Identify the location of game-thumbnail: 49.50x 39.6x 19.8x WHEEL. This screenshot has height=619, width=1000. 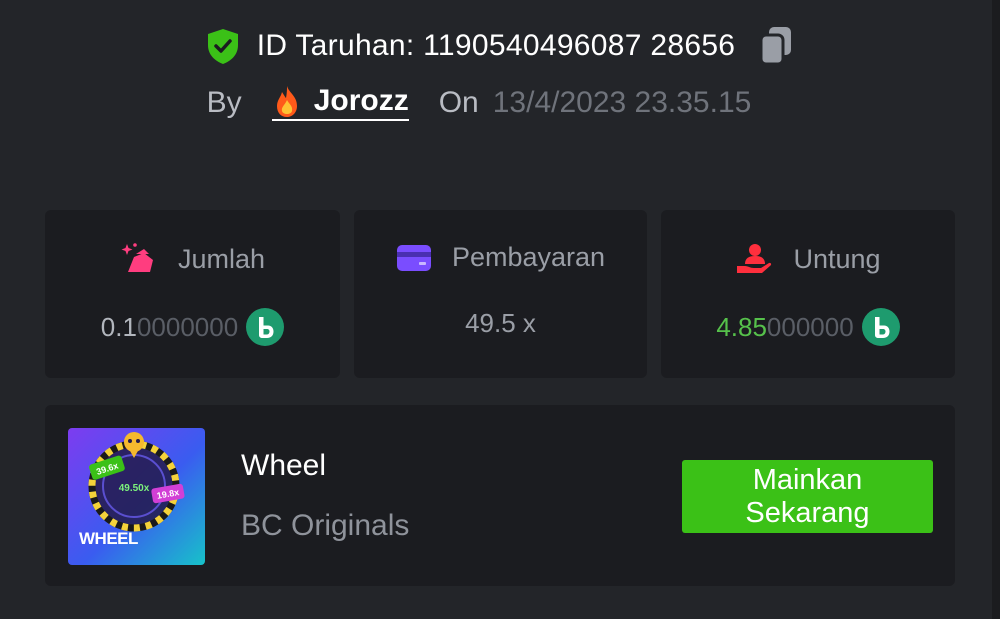
(136, 496).